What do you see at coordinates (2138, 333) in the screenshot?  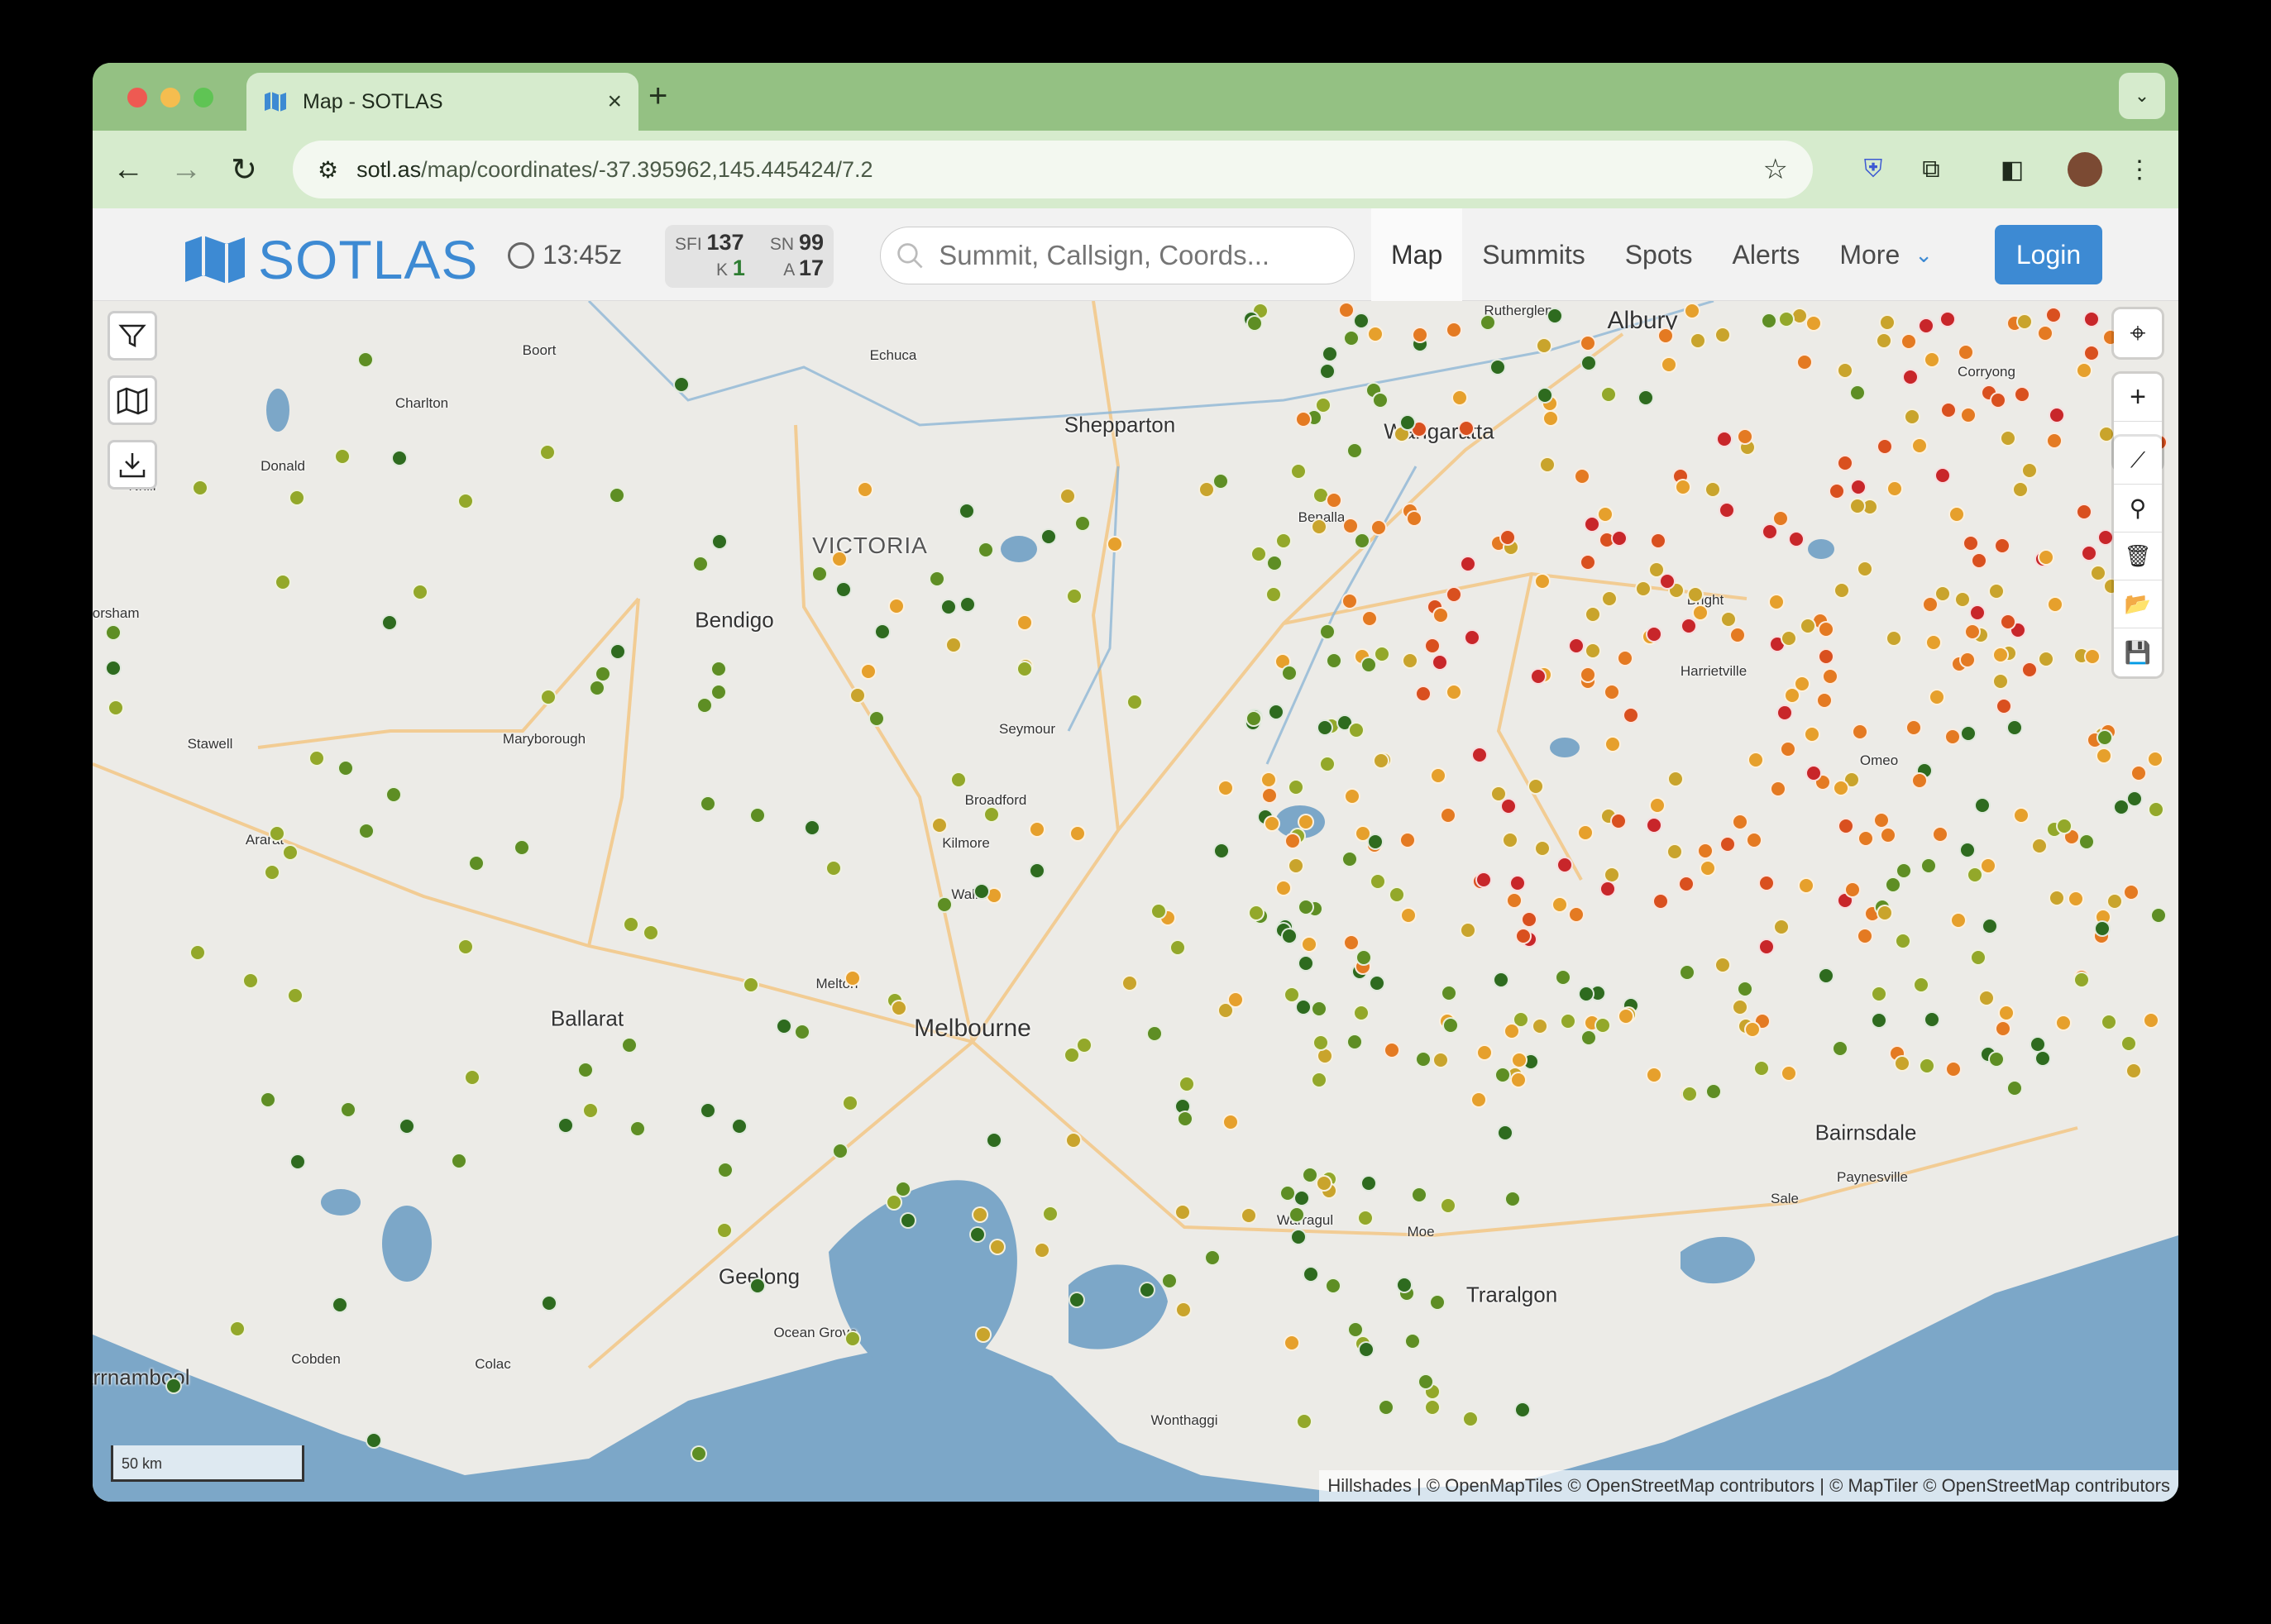 I see `geolocate-crosshair-icon: ⌖` at bounding box center [2138, 333].